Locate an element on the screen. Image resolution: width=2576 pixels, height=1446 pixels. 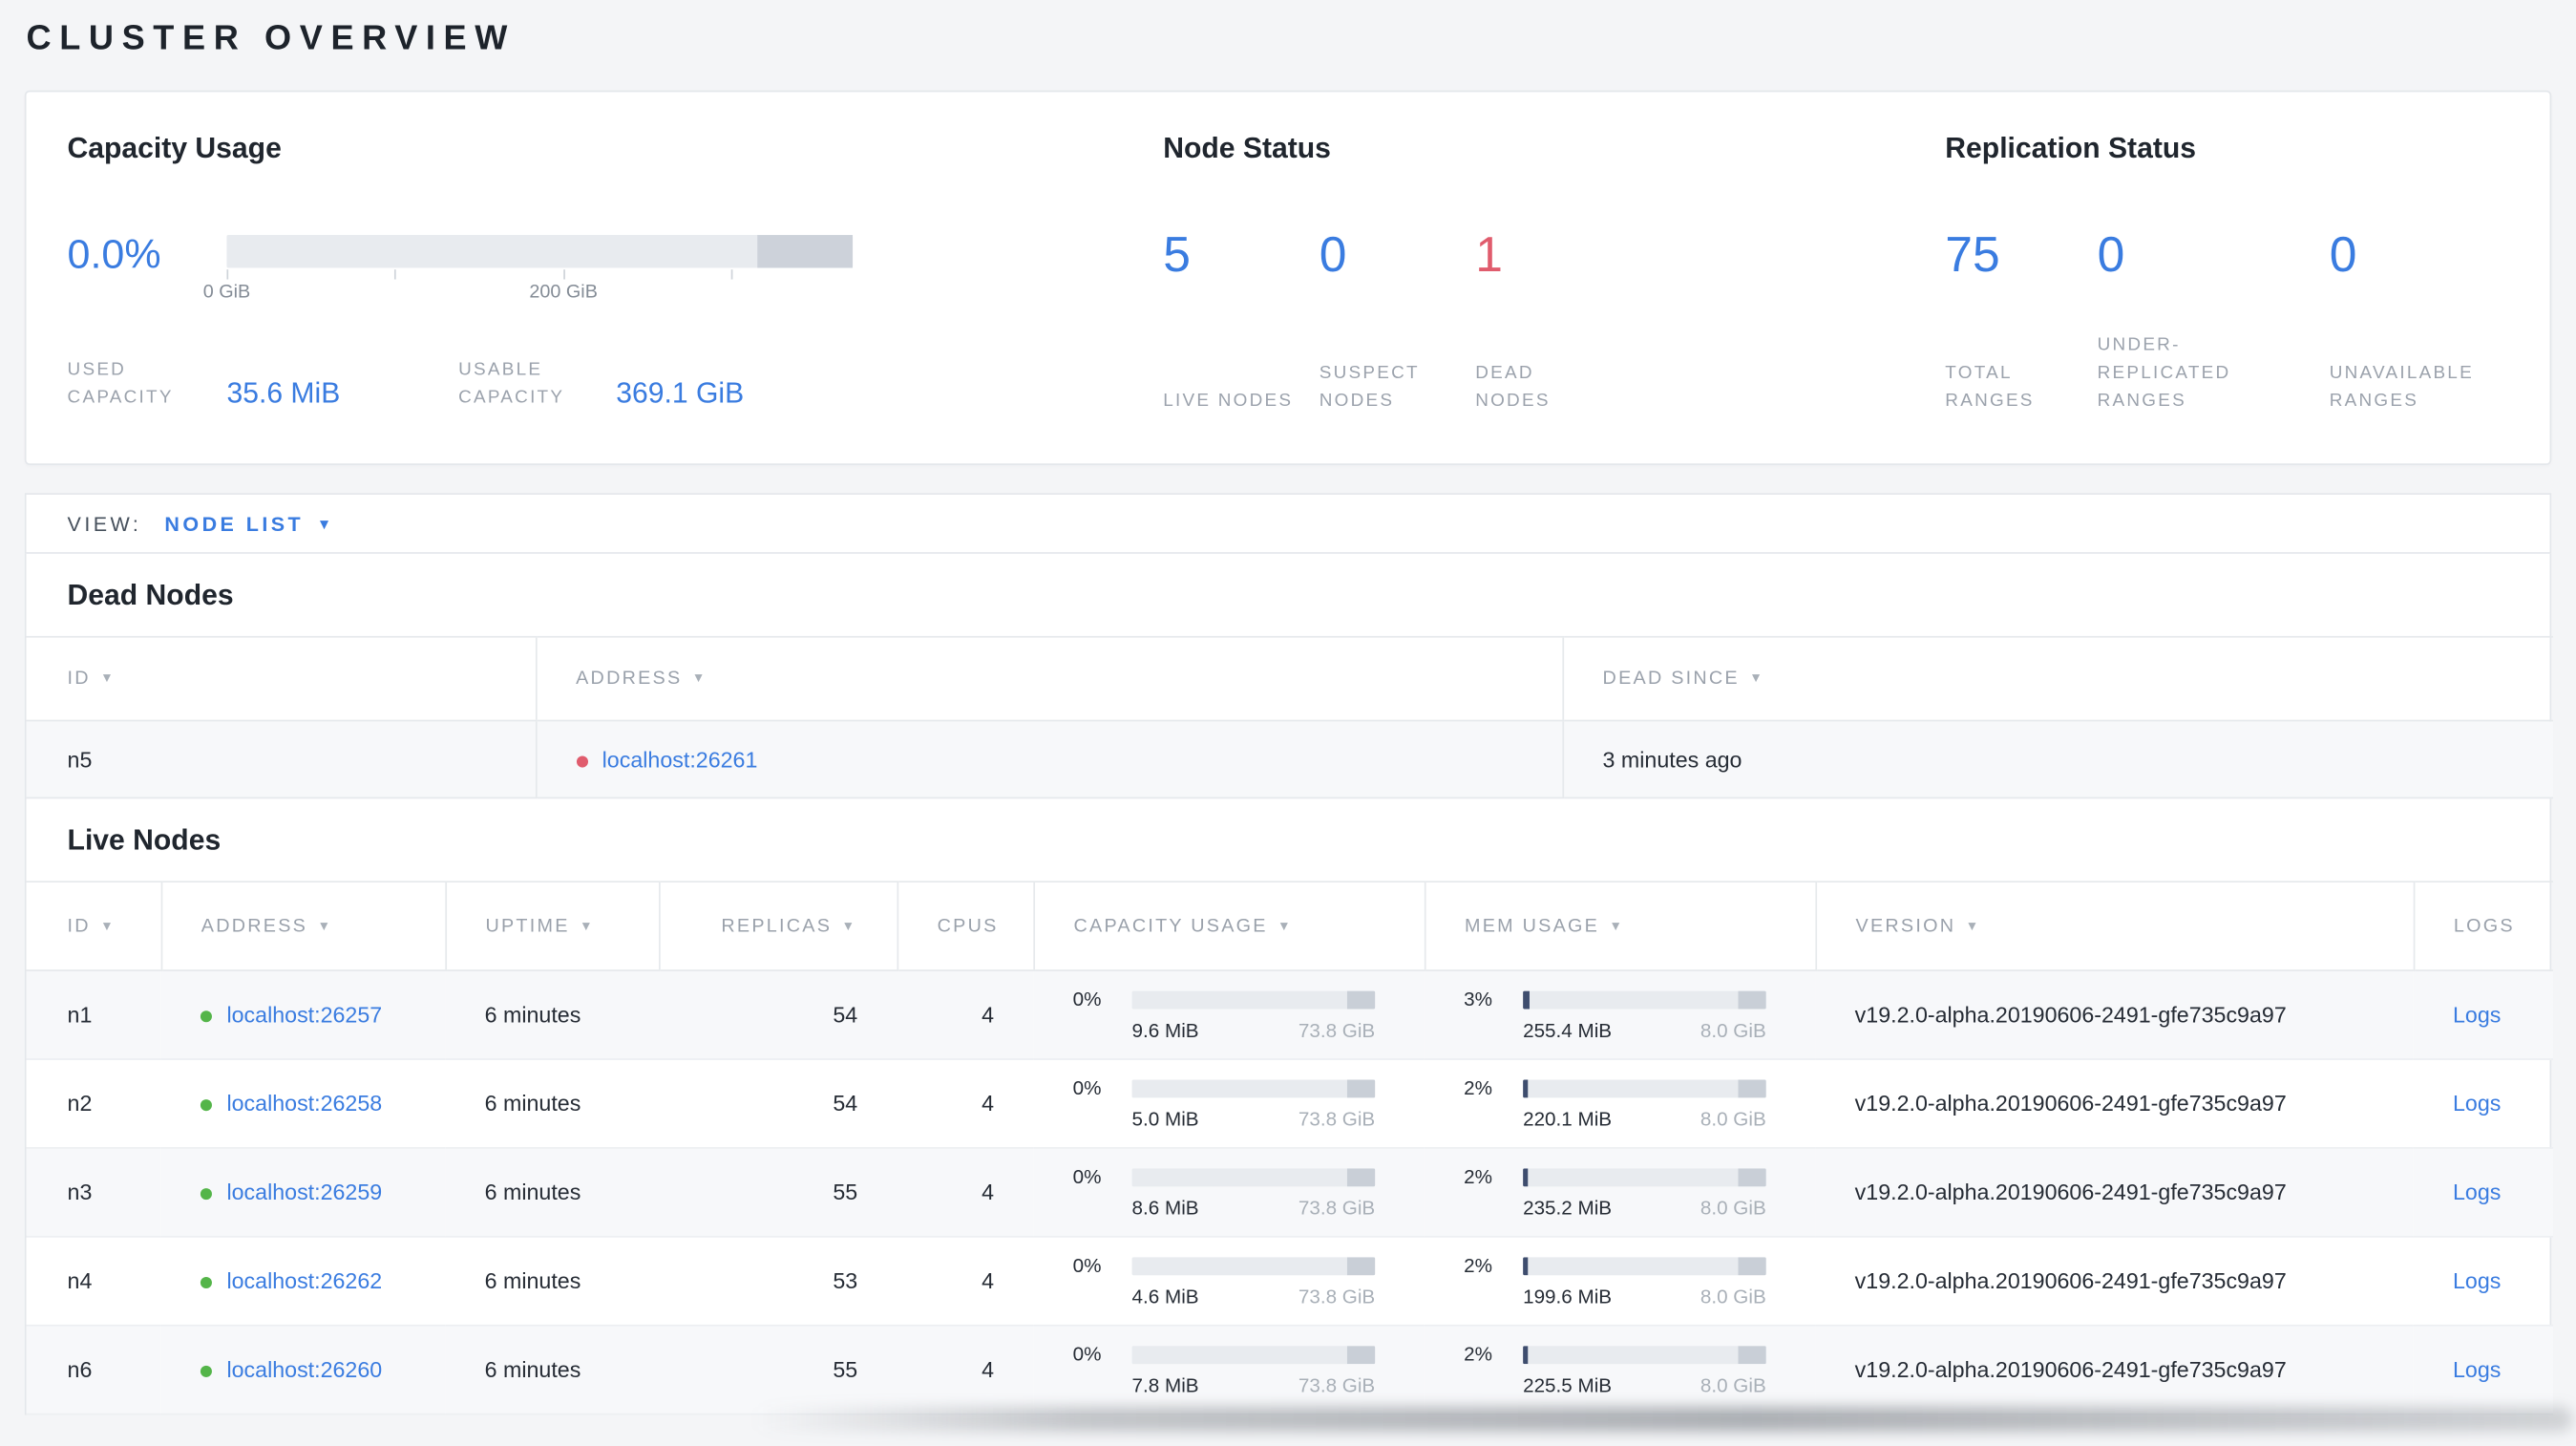
stat-label: UNAVAILABLE RANGES is located at coordinates (2401, 388).